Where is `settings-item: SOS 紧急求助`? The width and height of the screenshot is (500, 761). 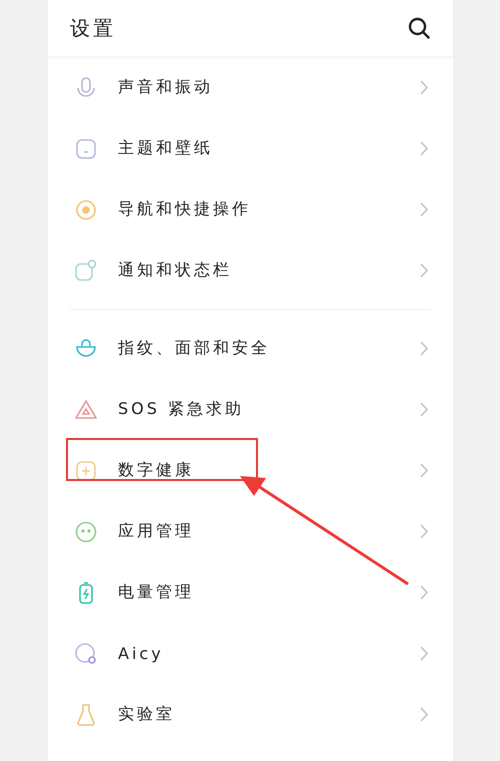 settings-item: SOS 紧急求助 is located at coordinates (250, 409).